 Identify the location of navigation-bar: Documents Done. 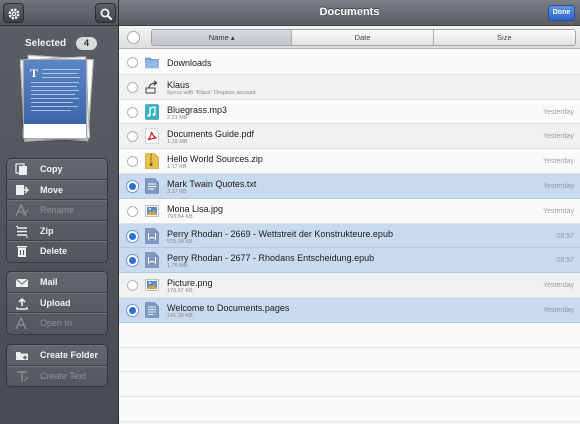
(349, 13).